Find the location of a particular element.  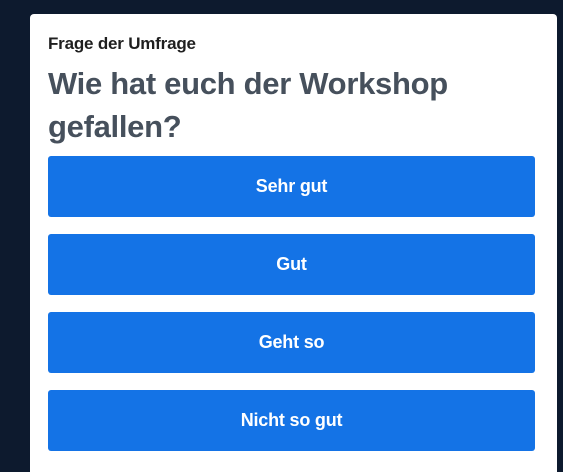

option-gut-button: Gut is located at coordinates (291, 264).